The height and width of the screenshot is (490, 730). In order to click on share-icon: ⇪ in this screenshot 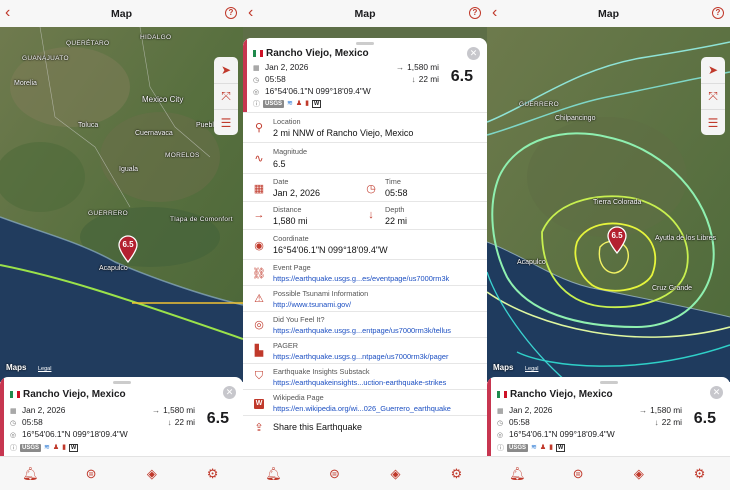, I will do `click(259, 428)`.